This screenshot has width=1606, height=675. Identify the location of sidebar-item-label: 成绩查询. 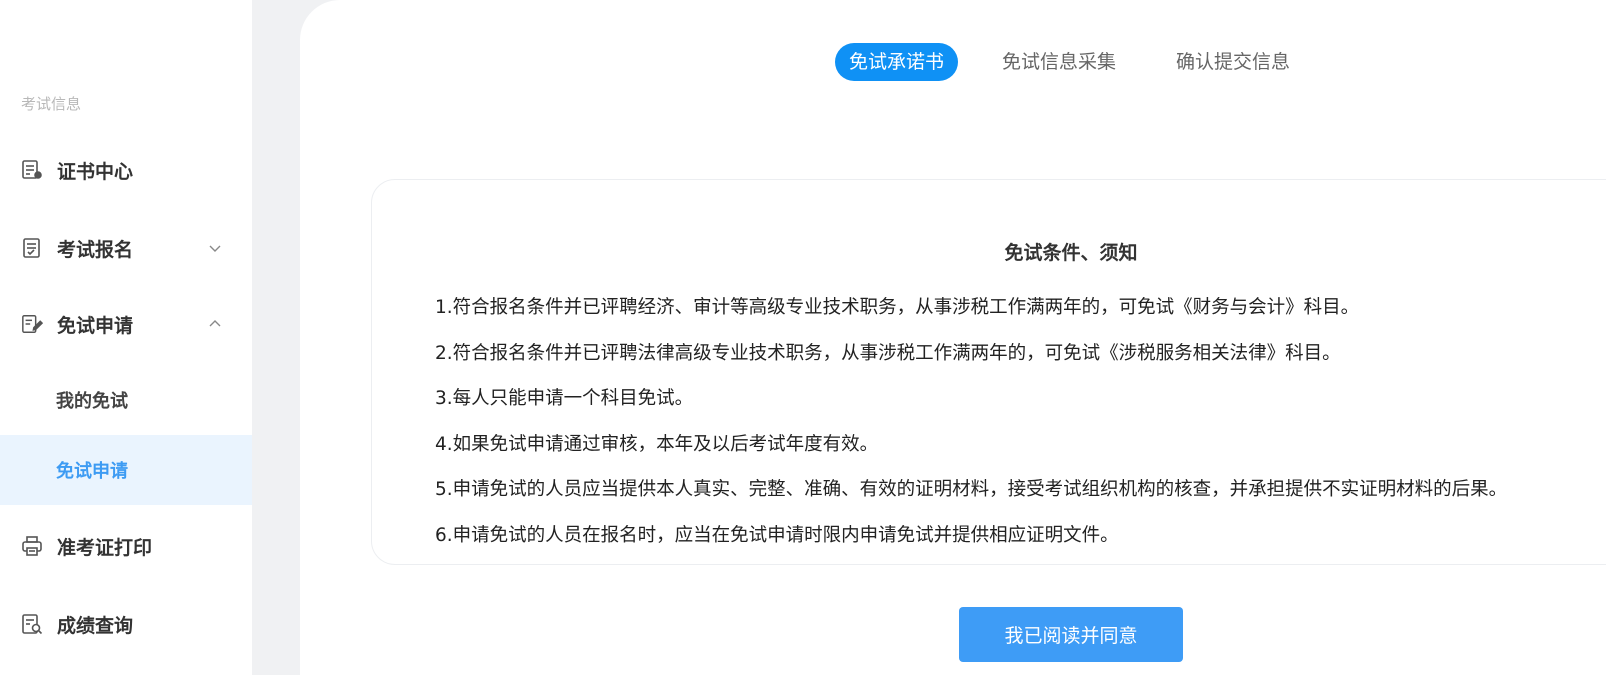
(95, 625).